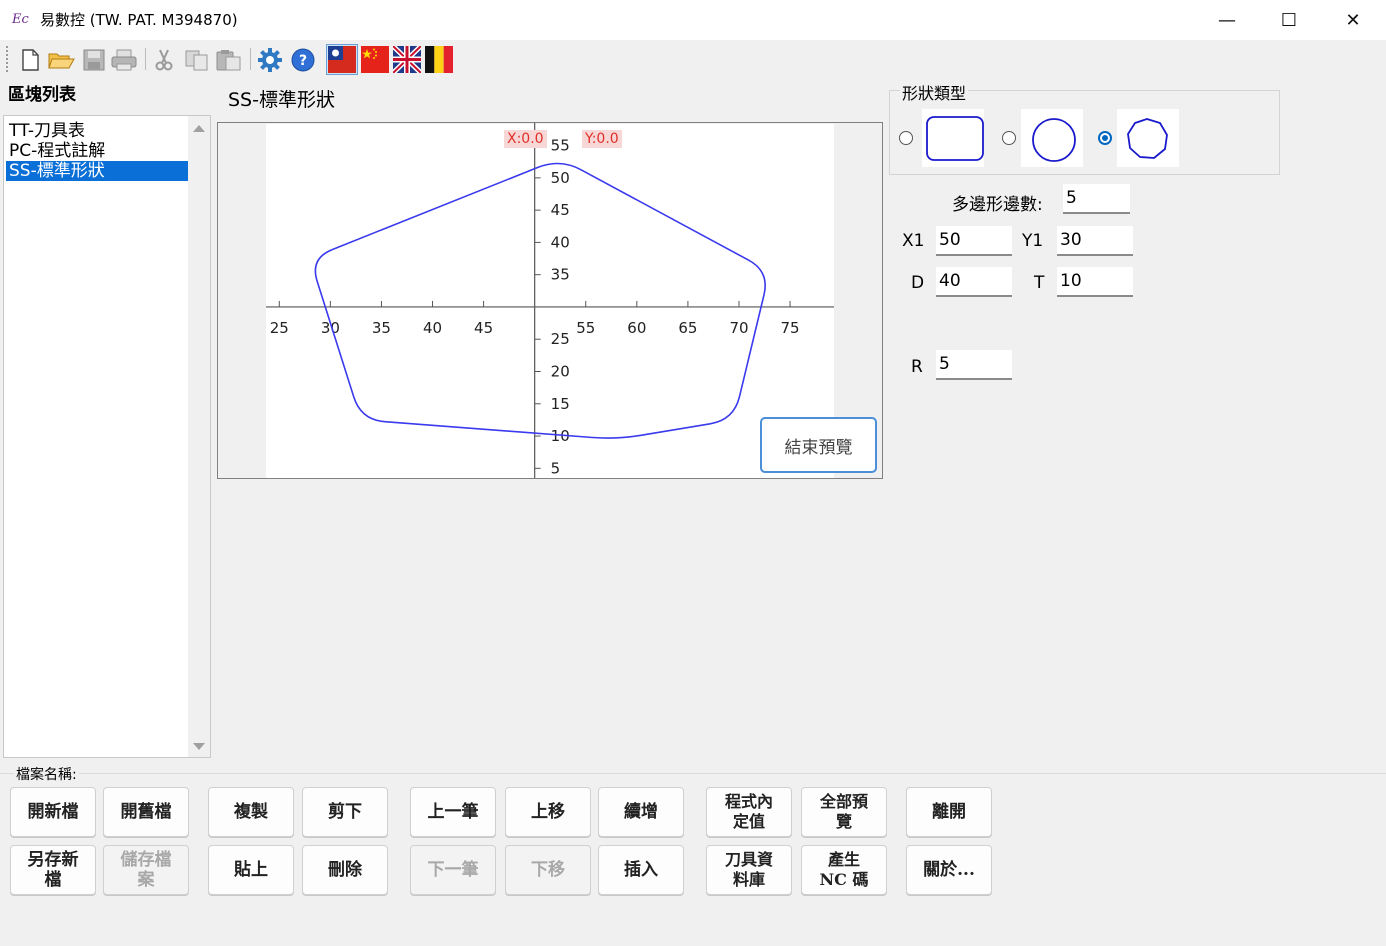 The image size is (1386, 946). Describe the element at coordinates (560, 372) in the screenshot. I see `y-tick-label: 20` at that location.